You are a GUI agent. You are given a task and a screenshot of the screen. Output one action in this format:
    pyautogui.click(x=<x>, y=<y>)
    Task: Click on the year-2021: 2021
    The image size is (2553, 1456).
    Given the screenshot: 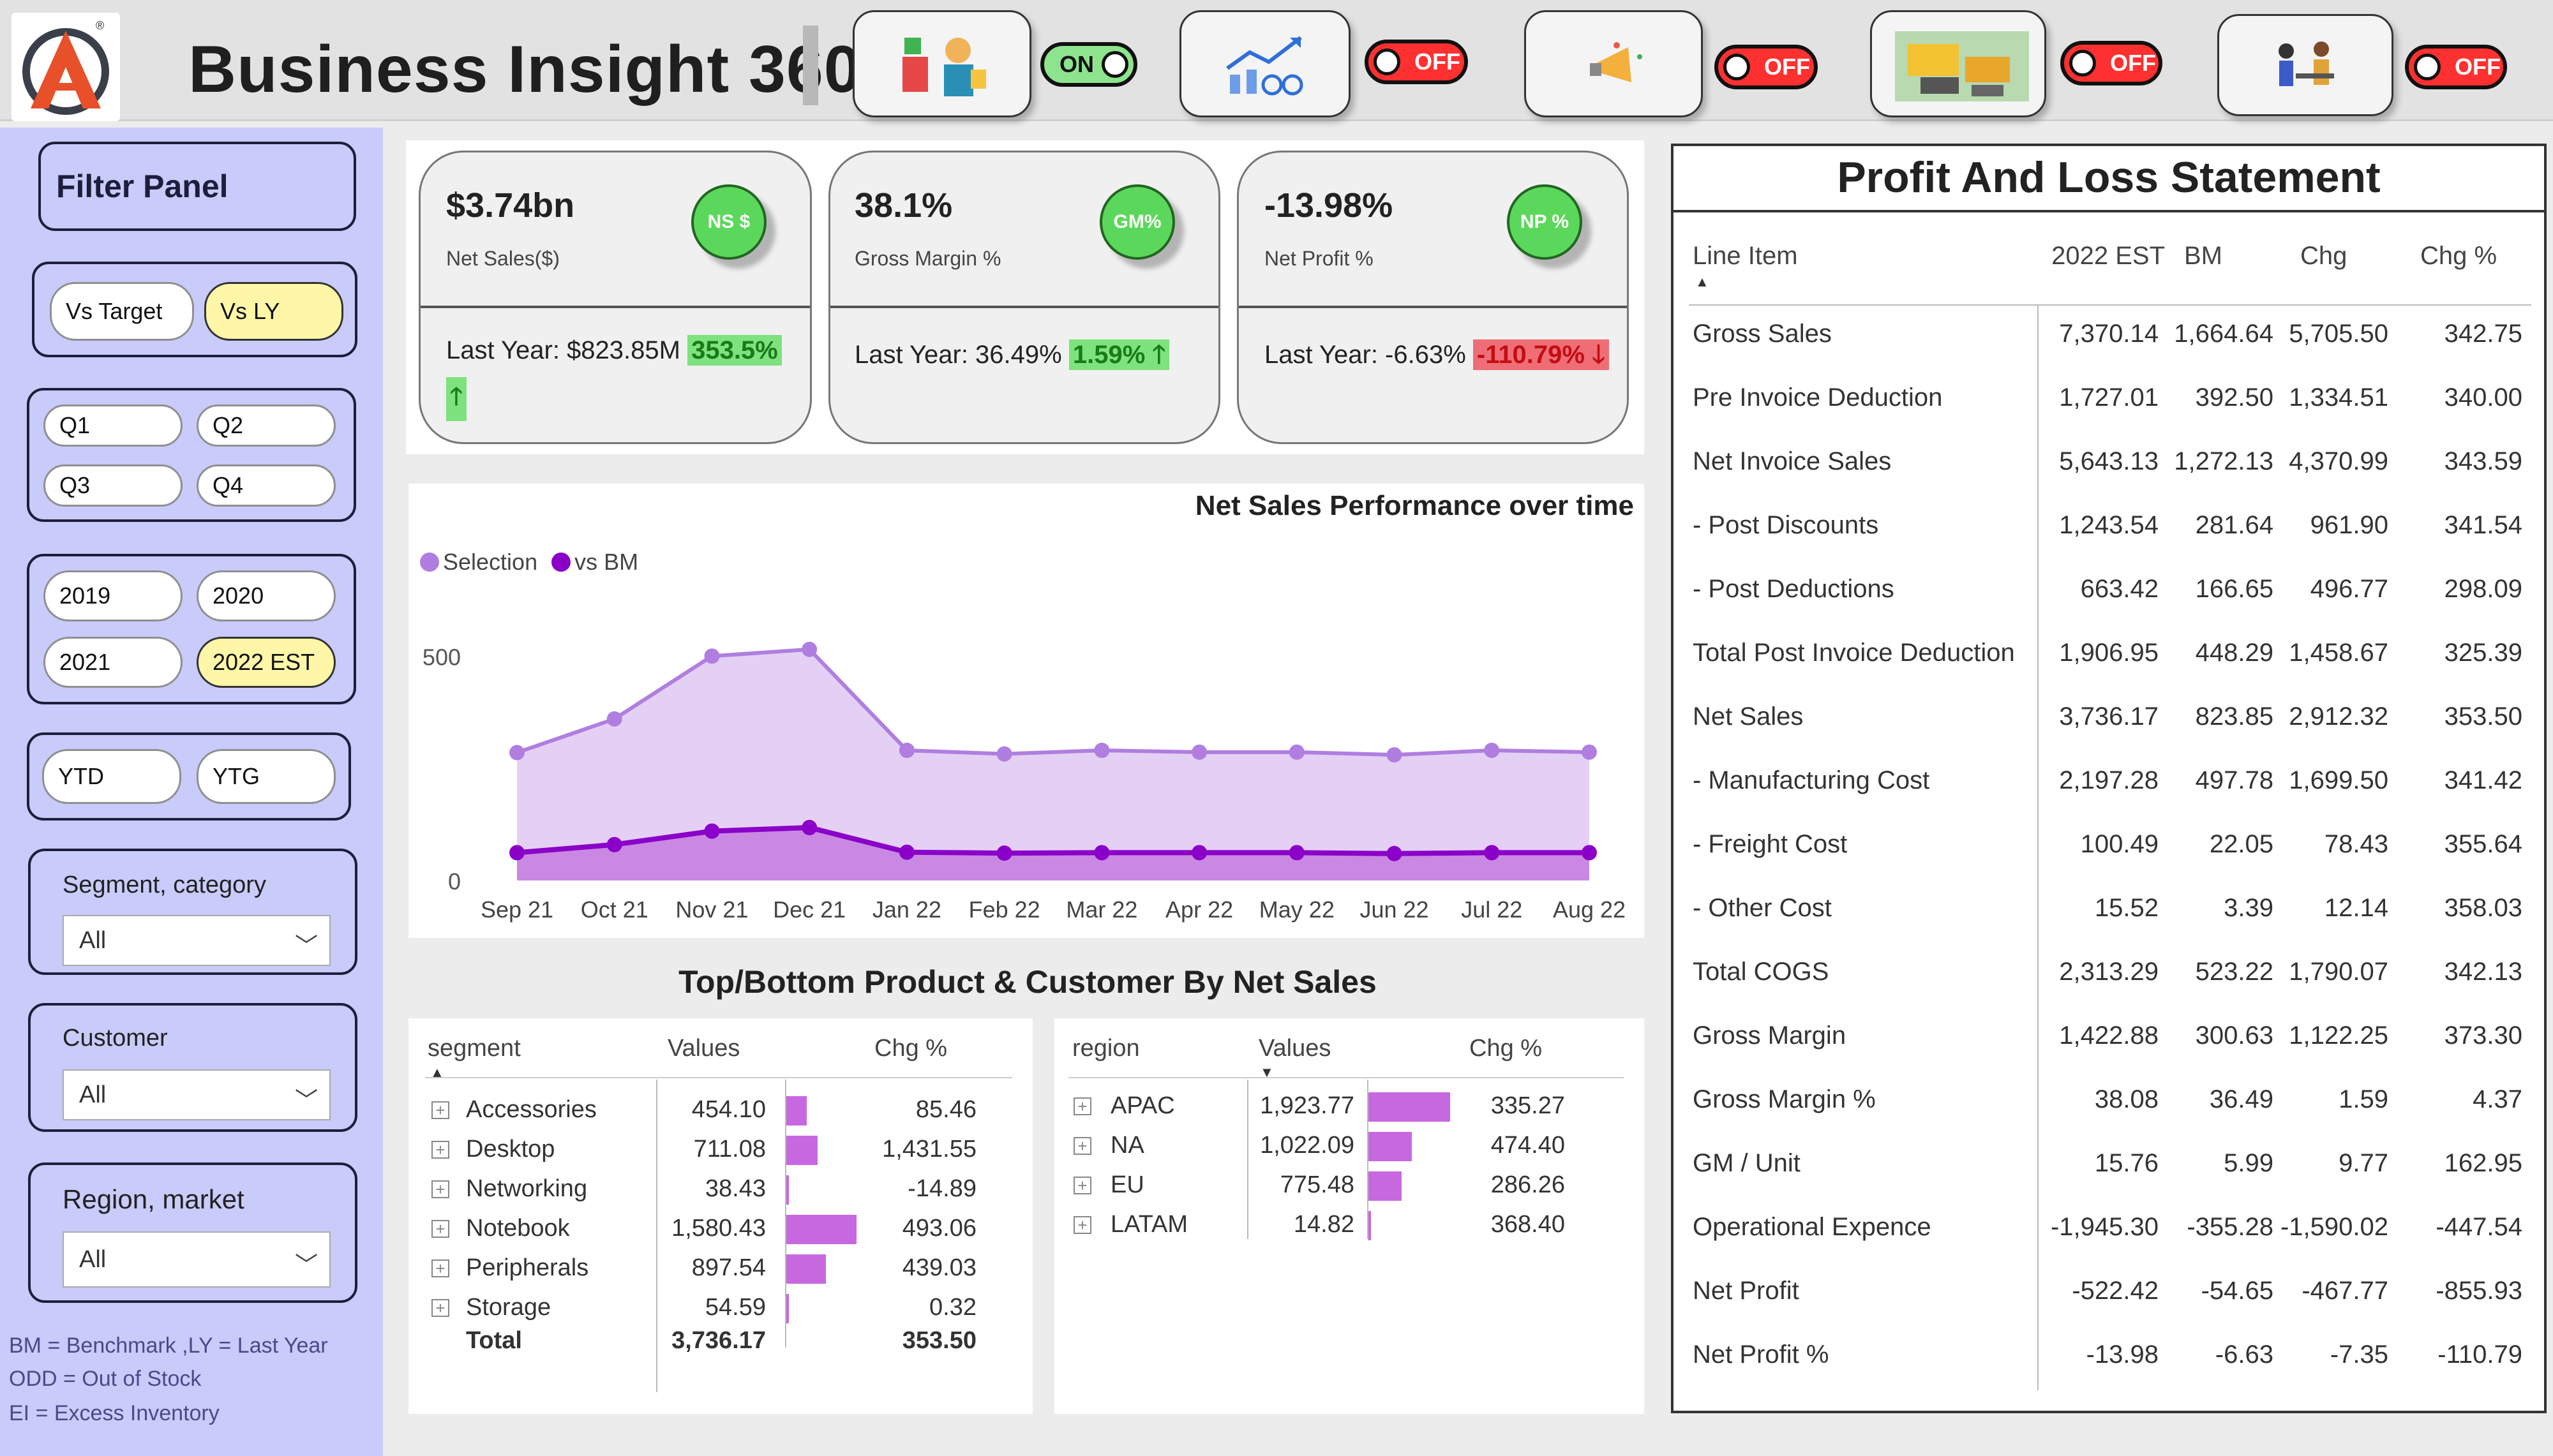 What is the action you would take?
    pyautogui.click(x=113, y=662)
    